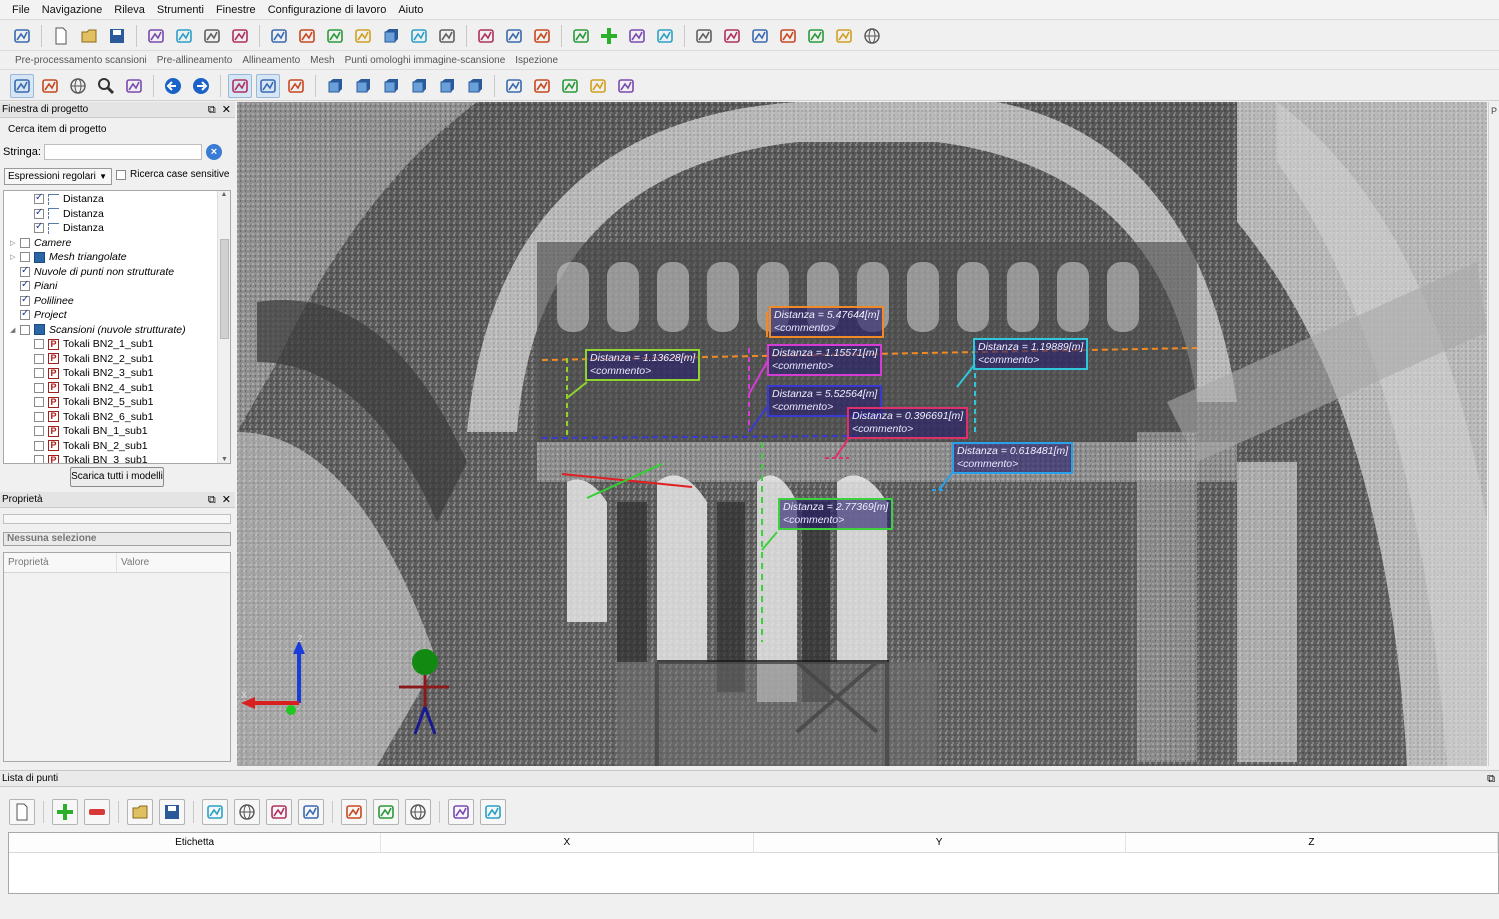 The width and height of the screenshot is (1499, 919). Describe the element at coordinates (391, 86) in the screenshot. I see `cube-side-icon` at that location.